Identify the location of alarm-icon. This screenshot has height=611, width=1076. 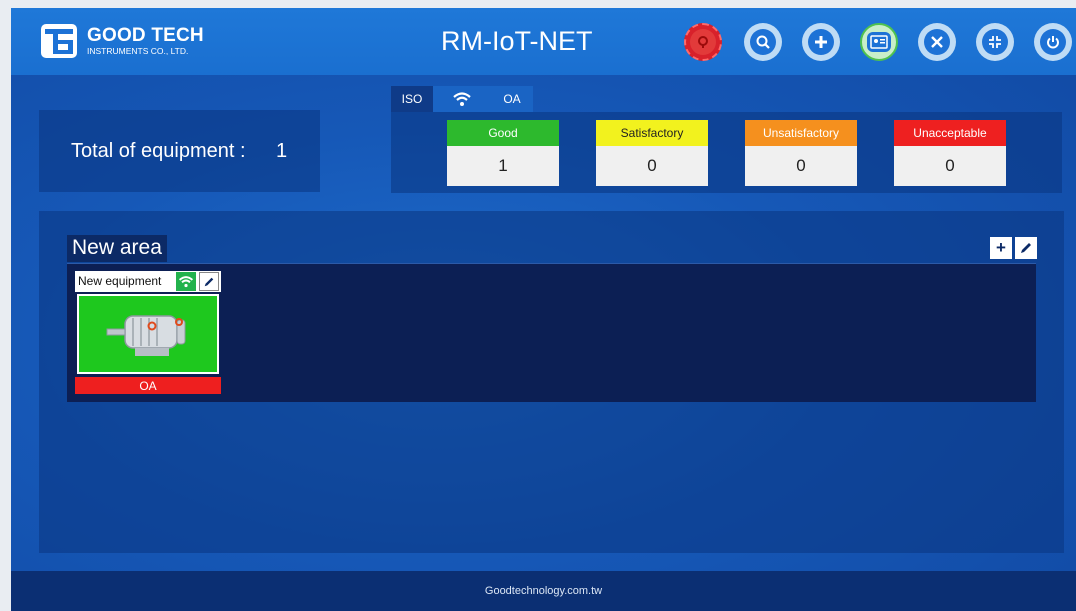
(703, 42).